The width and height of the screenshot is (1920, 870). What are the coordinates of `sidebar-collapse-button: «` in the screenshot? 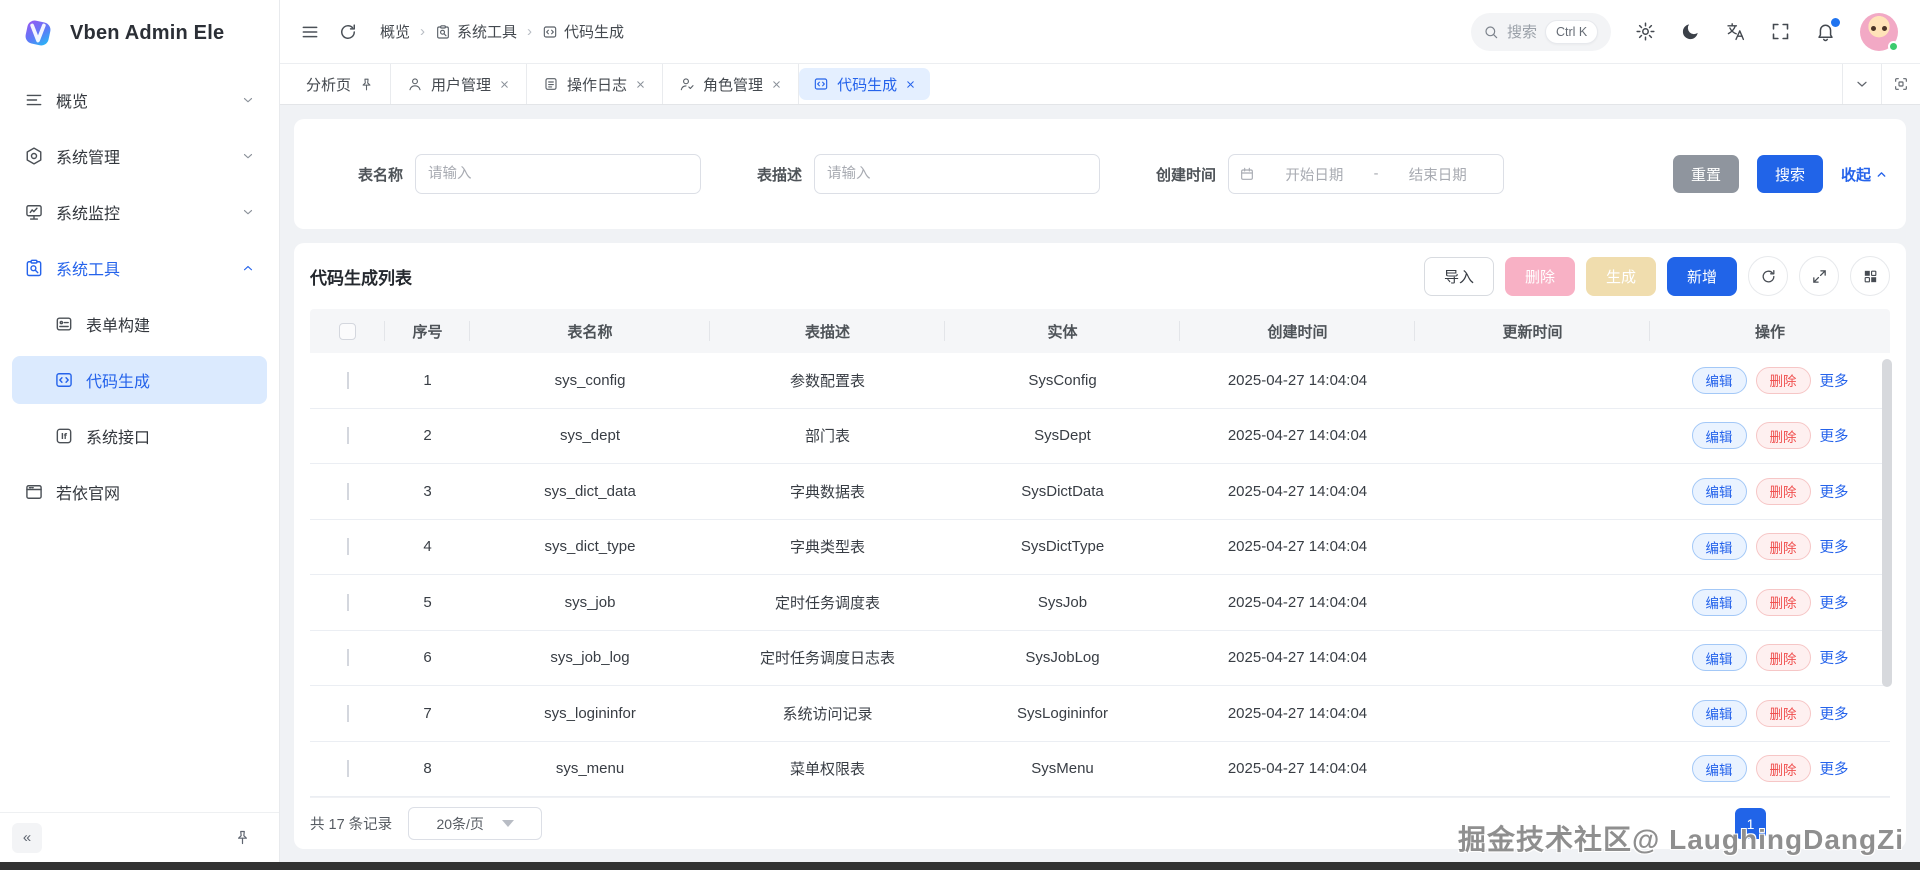 It's located at (27, 837).